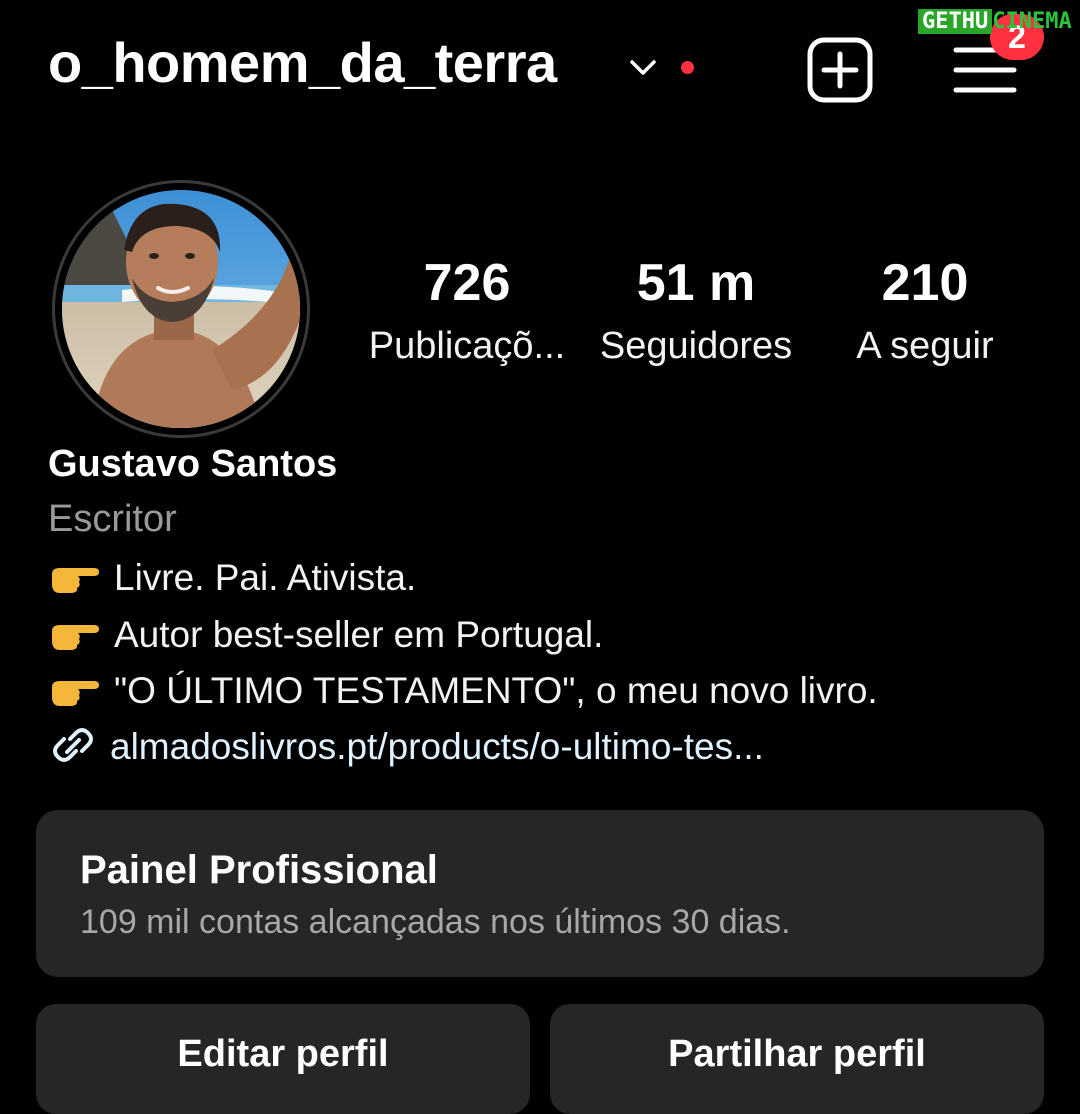 The width and height of the screenshot is (1080, 1114). Describe the element at coordinates (925, 346) in the screenshot. I see `stat-following-label: A seguir` at that location.